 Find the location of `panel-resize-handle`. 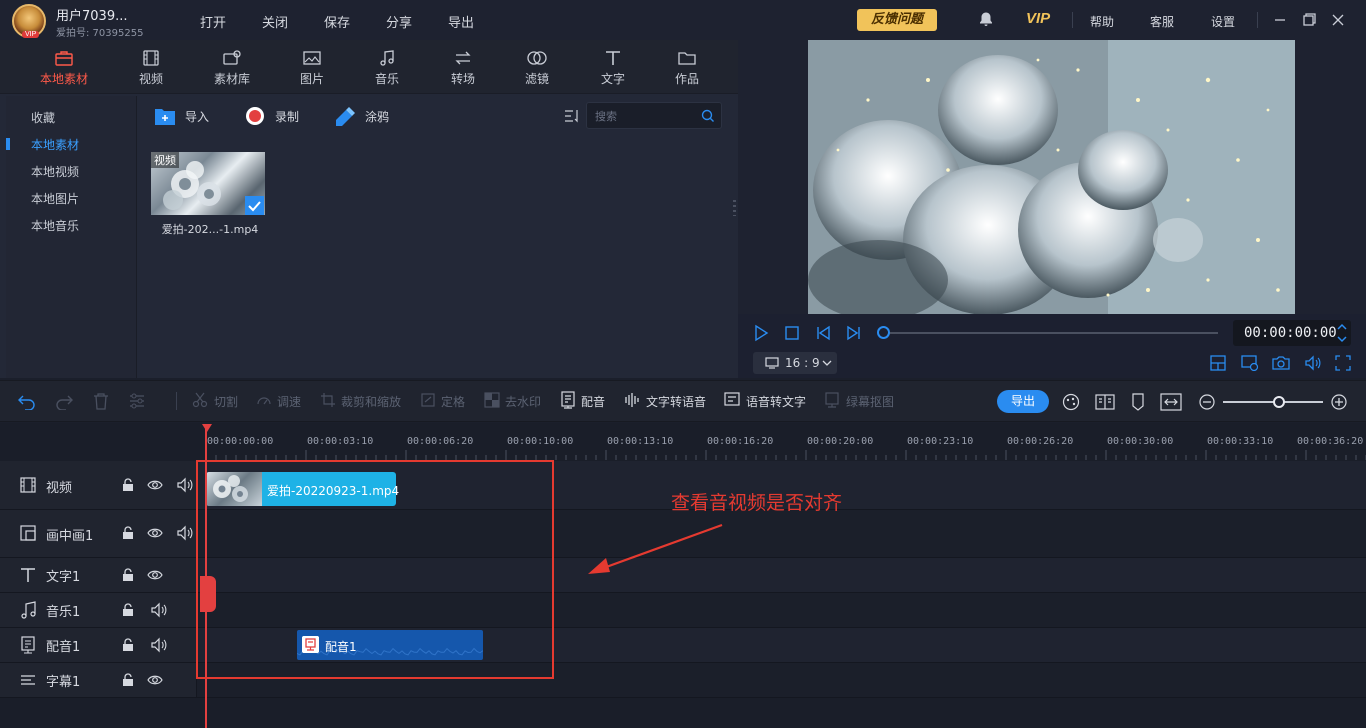

panel-resize-handle is located at coordinates (734, 208).